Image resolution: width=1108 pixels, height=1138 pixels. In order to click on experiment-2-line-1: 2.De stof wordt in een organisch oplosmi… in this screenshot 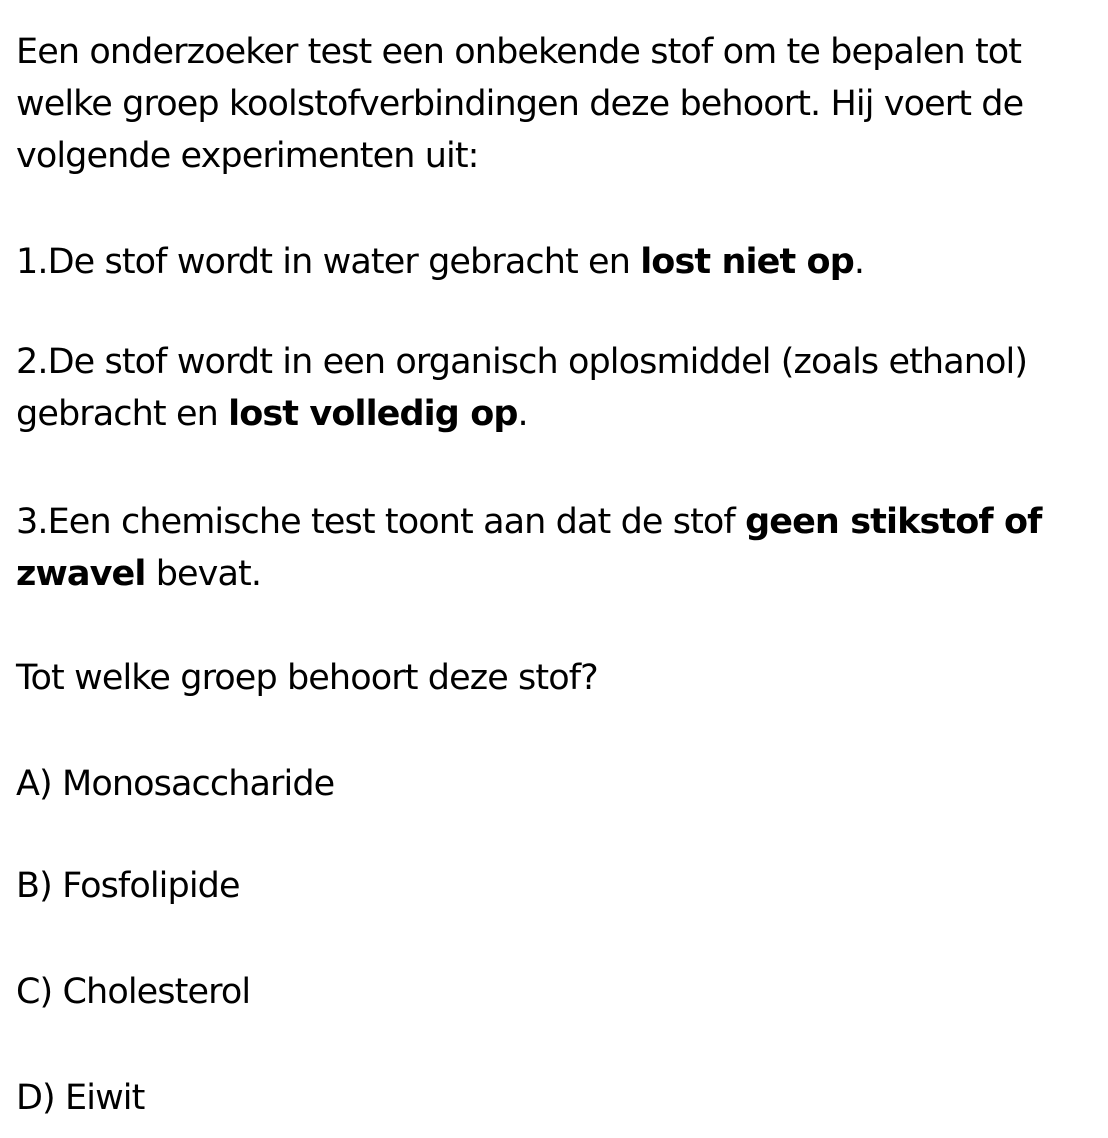, I will do `click(522, 362)`.